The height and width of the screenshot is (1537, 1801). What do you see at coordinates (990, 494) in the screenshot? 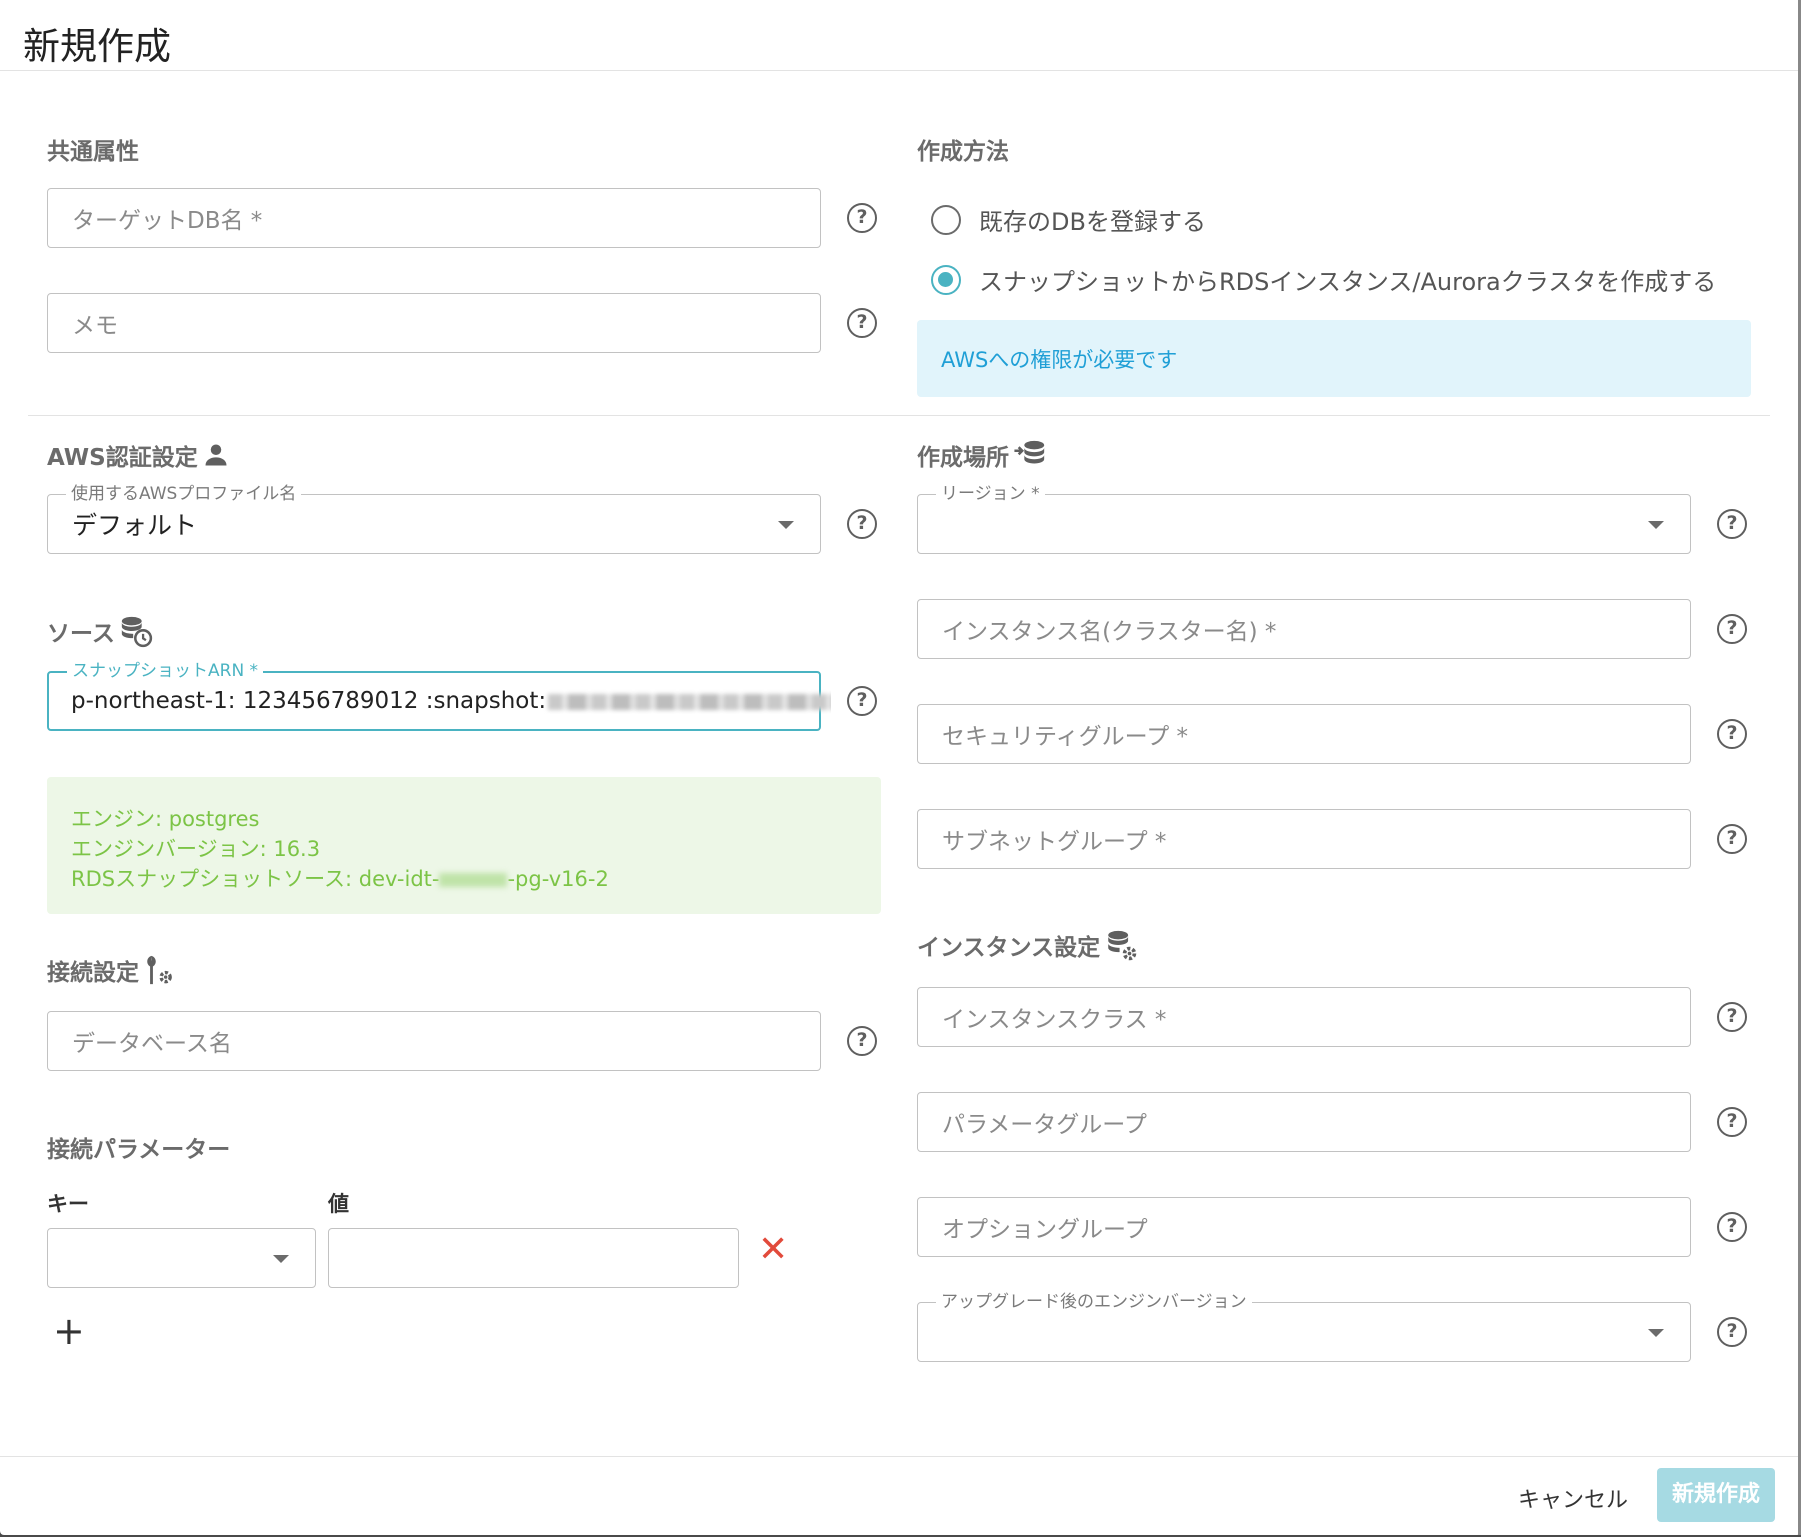
I see `region-label: リージョン *` at bounding box center [990, 494].